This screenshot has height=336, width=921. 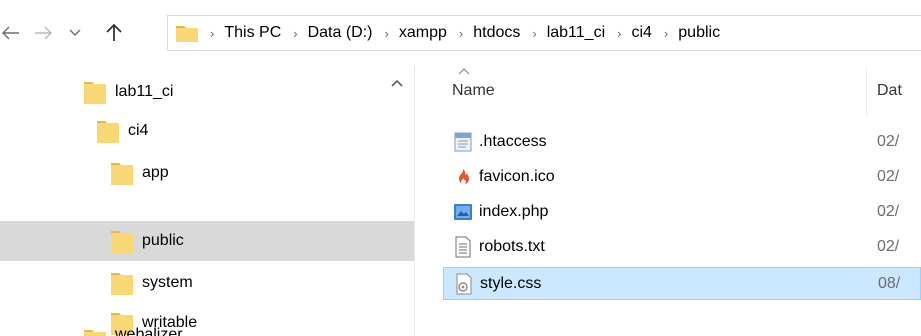 I want to click on tree-item-label: lab11_ci, so click(x=144, y=91).